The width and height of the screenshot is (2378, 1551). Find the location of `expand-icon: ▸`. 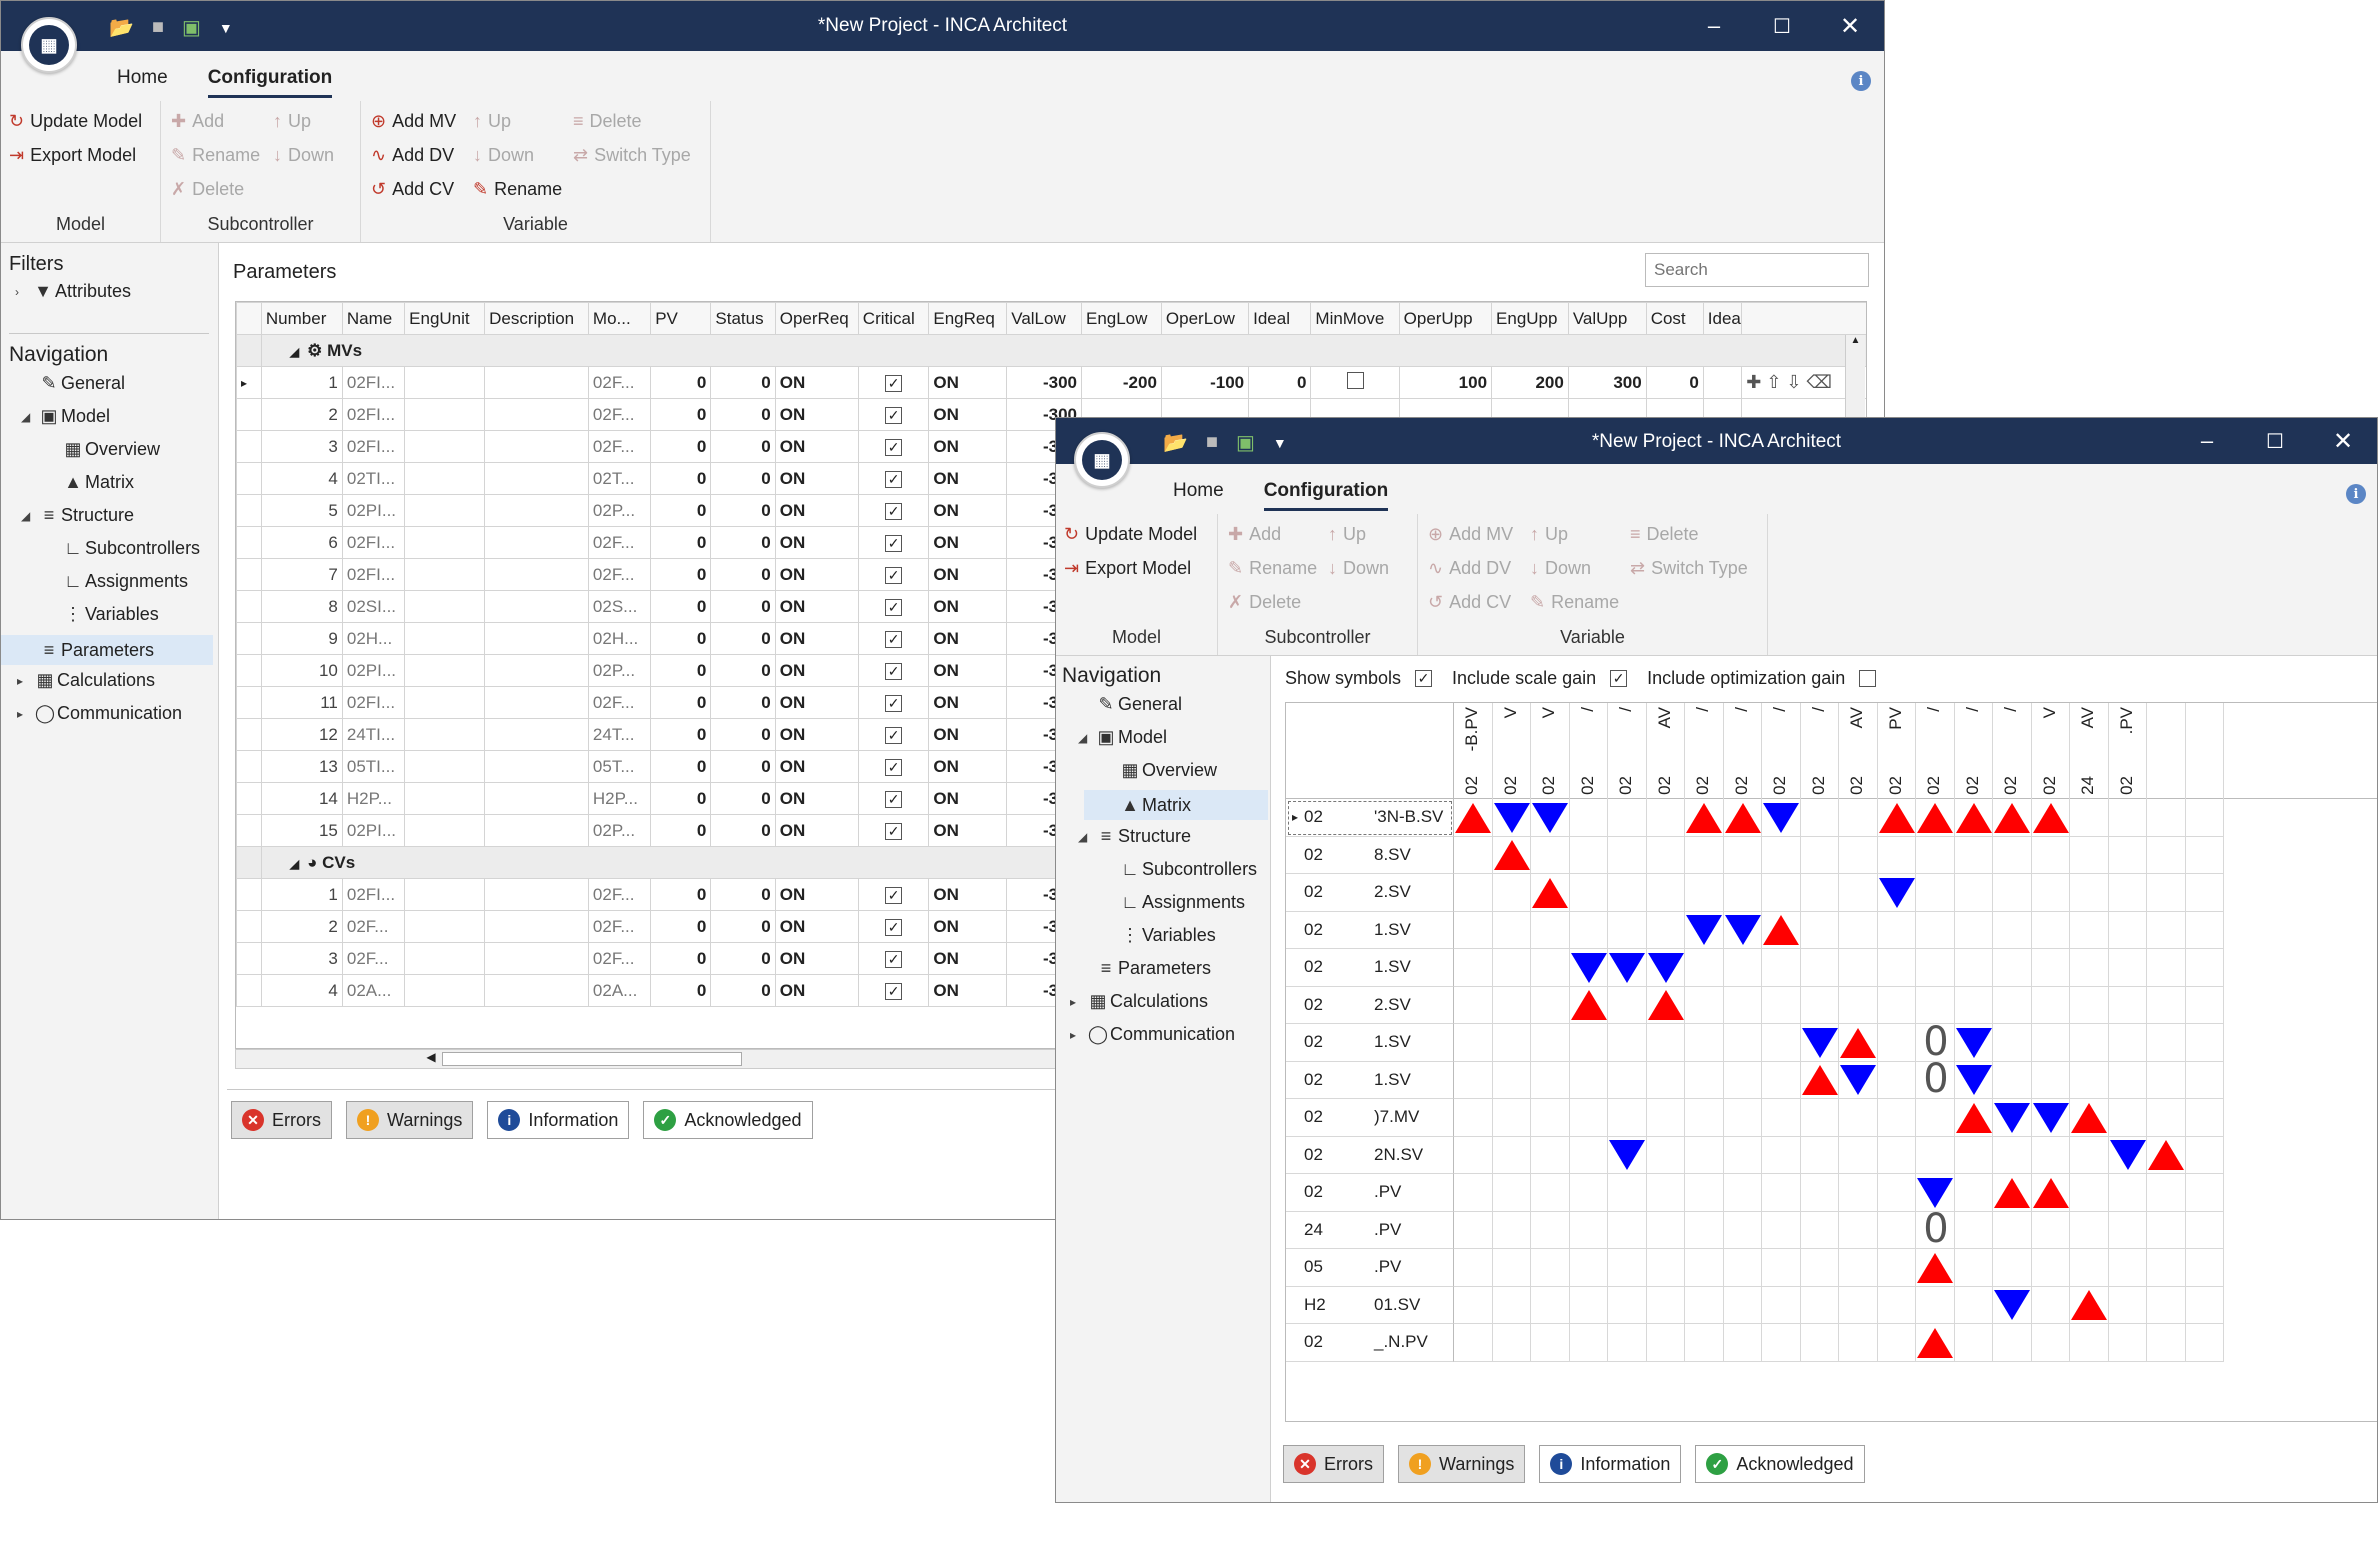

expand-icon: ▸ is located at coordinates (25, 714).